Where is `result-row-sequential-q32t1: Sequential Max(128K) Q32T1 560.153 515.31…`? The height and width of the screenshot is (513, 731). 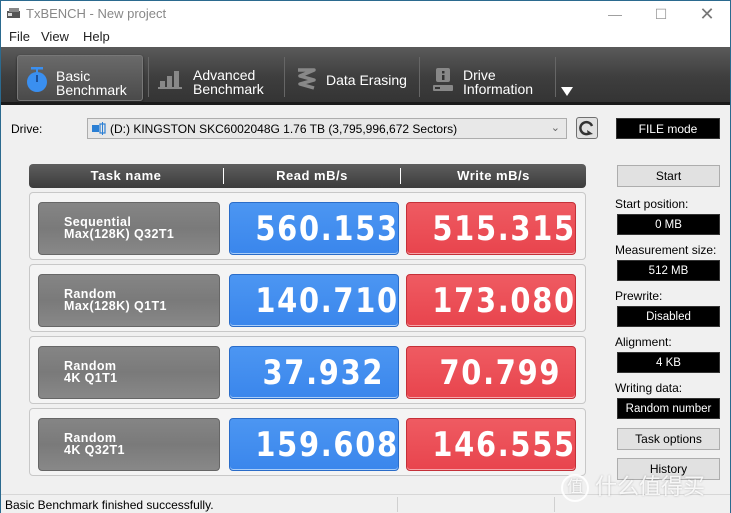 result-row-sequential-q32t1: Sequential Max(128K) Q32T1 560.153 515.31… is located at coordinates (307, 226).